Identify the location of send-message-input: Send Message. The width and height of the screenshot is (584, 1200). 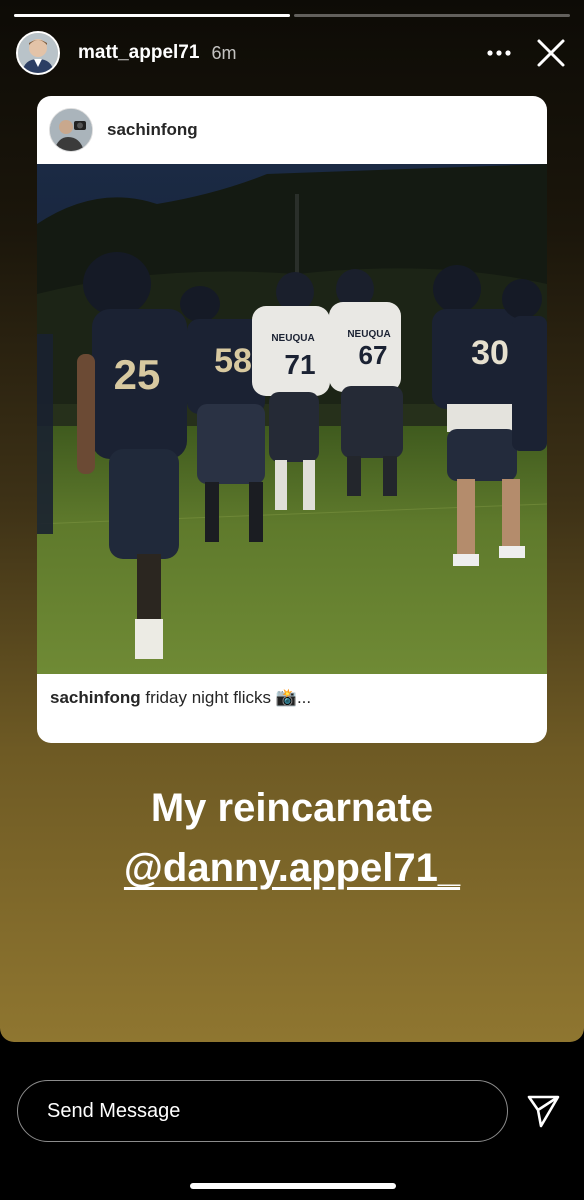
(262, 1111).